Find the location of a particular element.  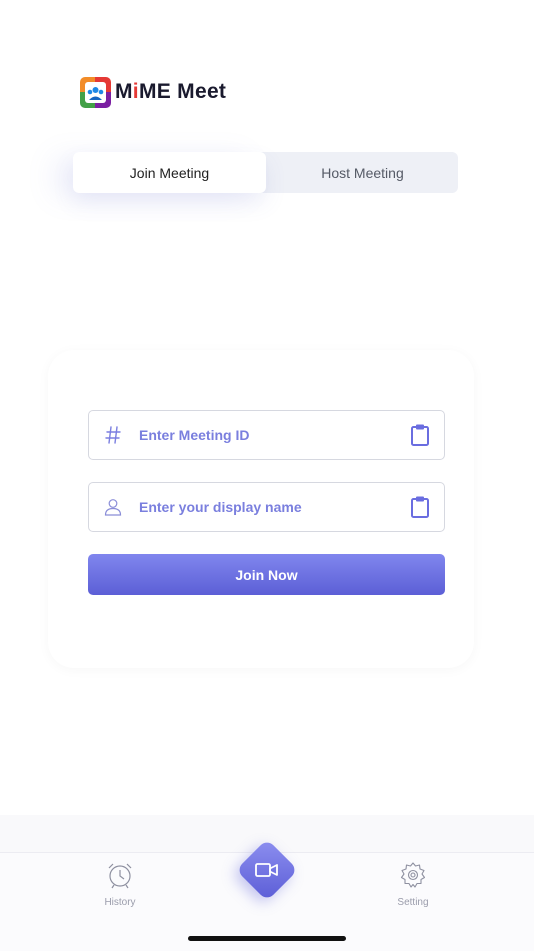

tab-setting: Setting is located at coordinates (413, 884).